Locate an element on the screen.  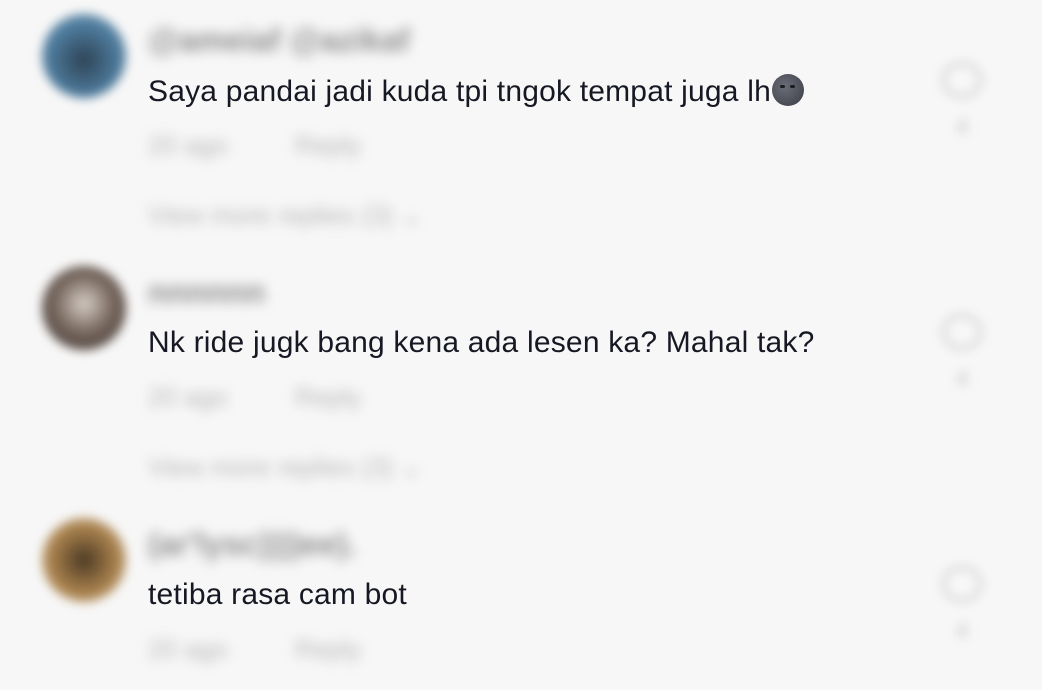
comment-text: tetiba rasa cam bot is located at coordinates (277, 594).